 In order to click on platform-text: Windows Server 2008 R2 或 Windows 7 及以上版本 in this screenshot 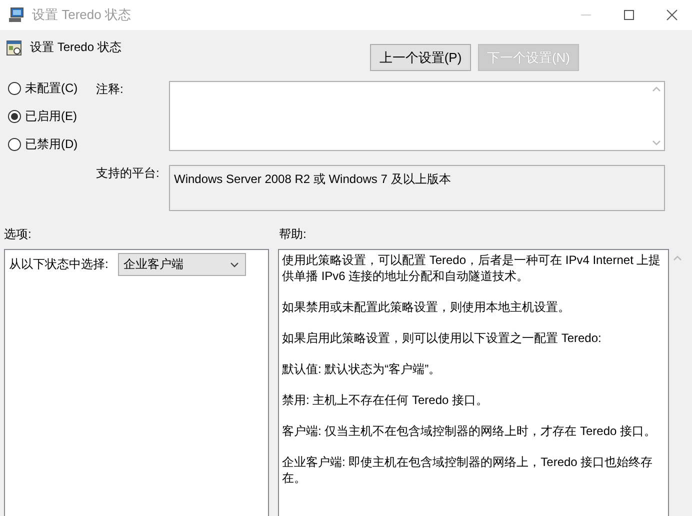, I will do `click(312, 179)`.